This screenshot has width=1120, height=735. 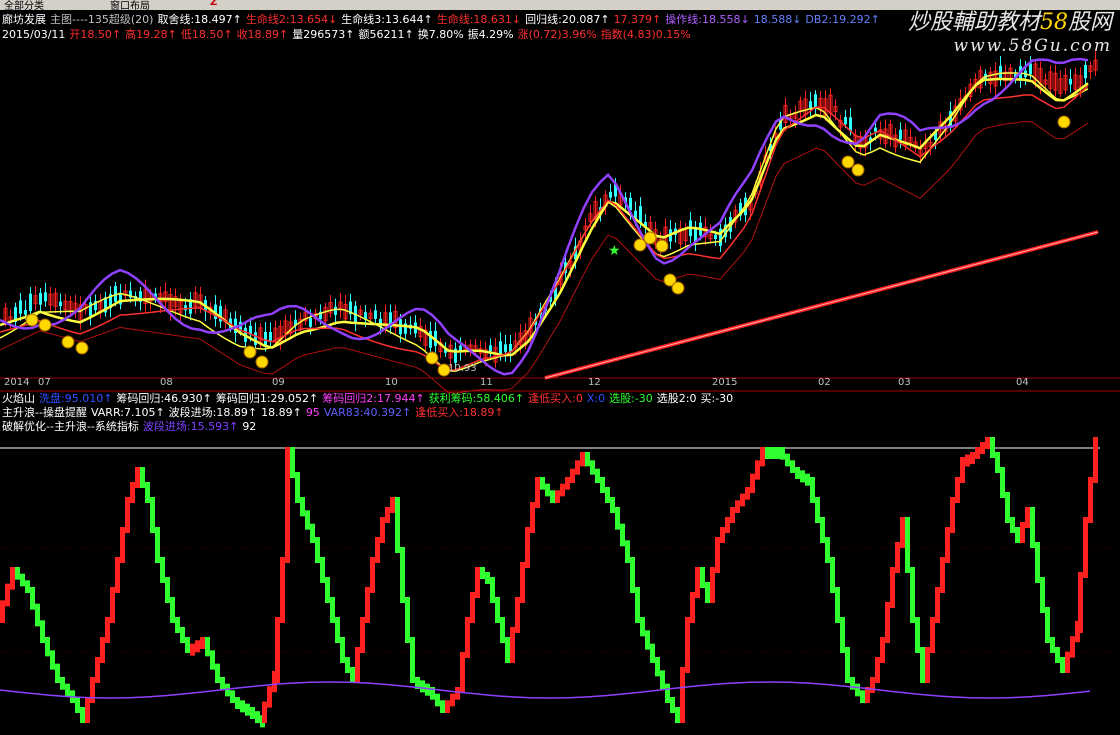 What do you see at coordinates (490, 34) in the screenshot?
I see `row2-field: 振4.29%` at bounding box center [490, 34].